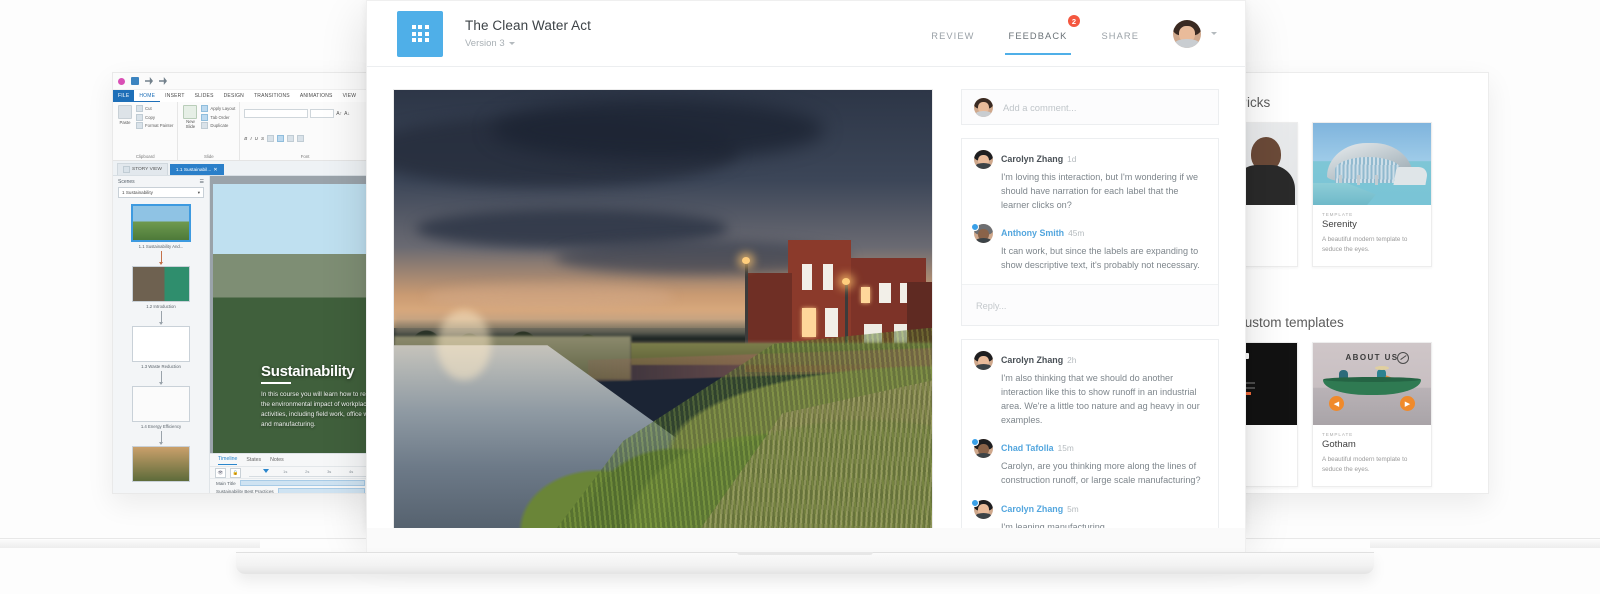 This screenshot has height=594, width=1600. I want to click on bold-button: B, so click(245, 138).